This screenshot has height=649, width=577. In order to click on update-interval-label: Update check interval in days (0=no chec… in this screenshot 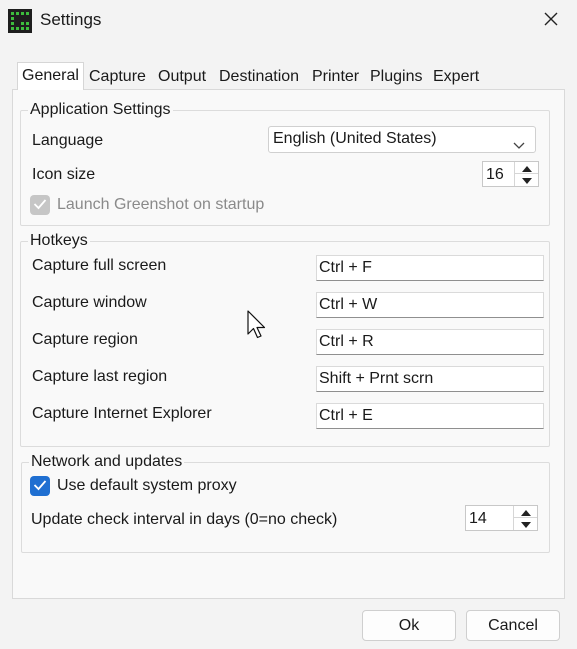, I will do `click(184, 519)`.